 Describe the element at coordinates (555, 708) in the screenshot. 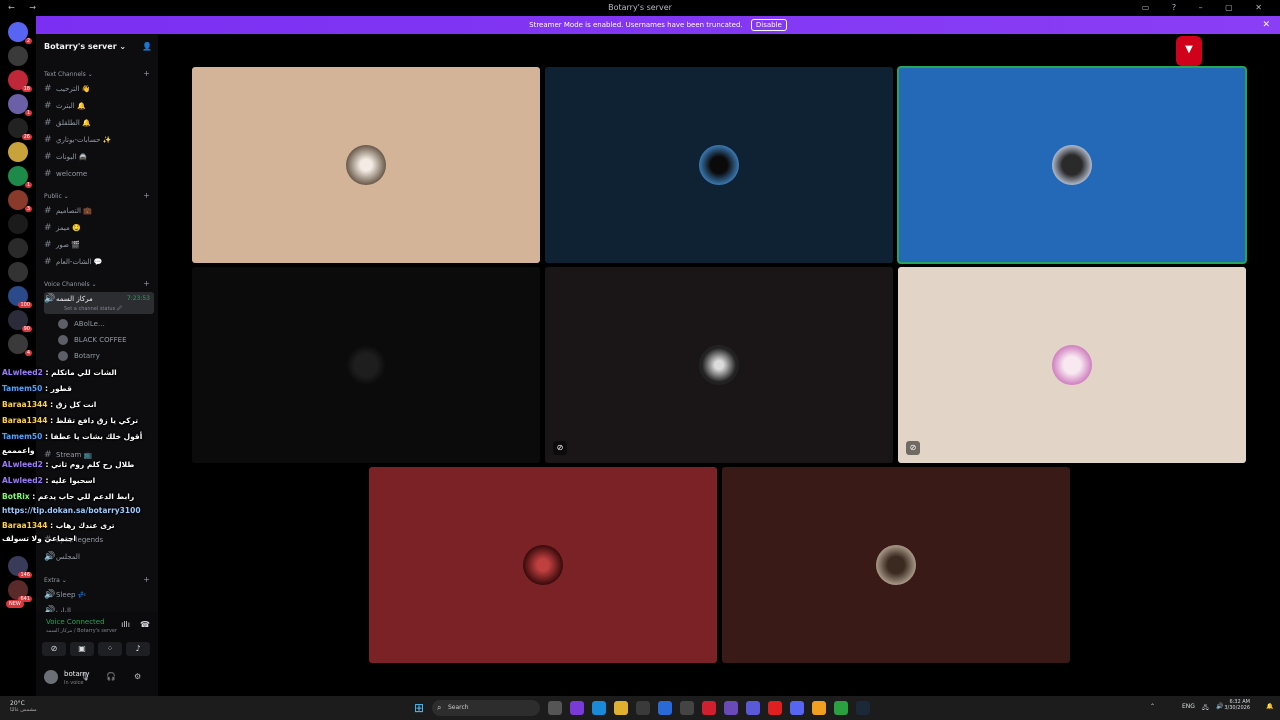

I see `task-view-icon` at that location.